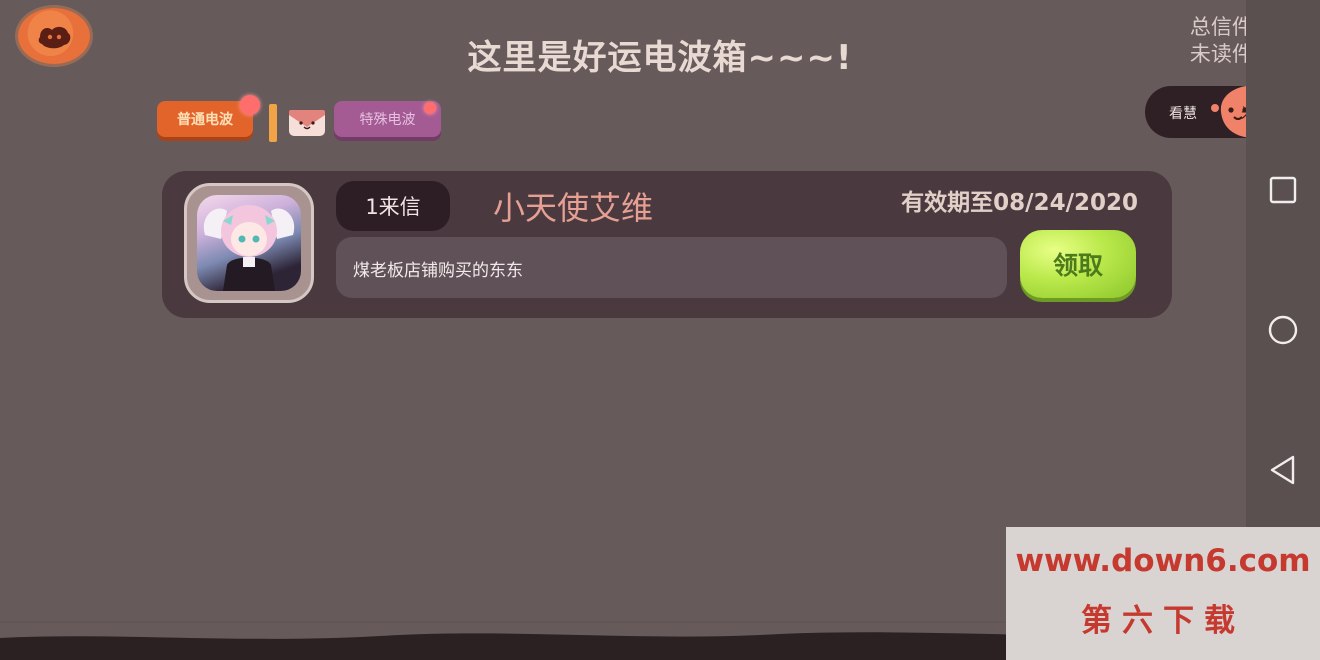 The height and width of the screenshot is (660, 1320). I want to click on sender-name: 小天使艾维, so click(573, 208).